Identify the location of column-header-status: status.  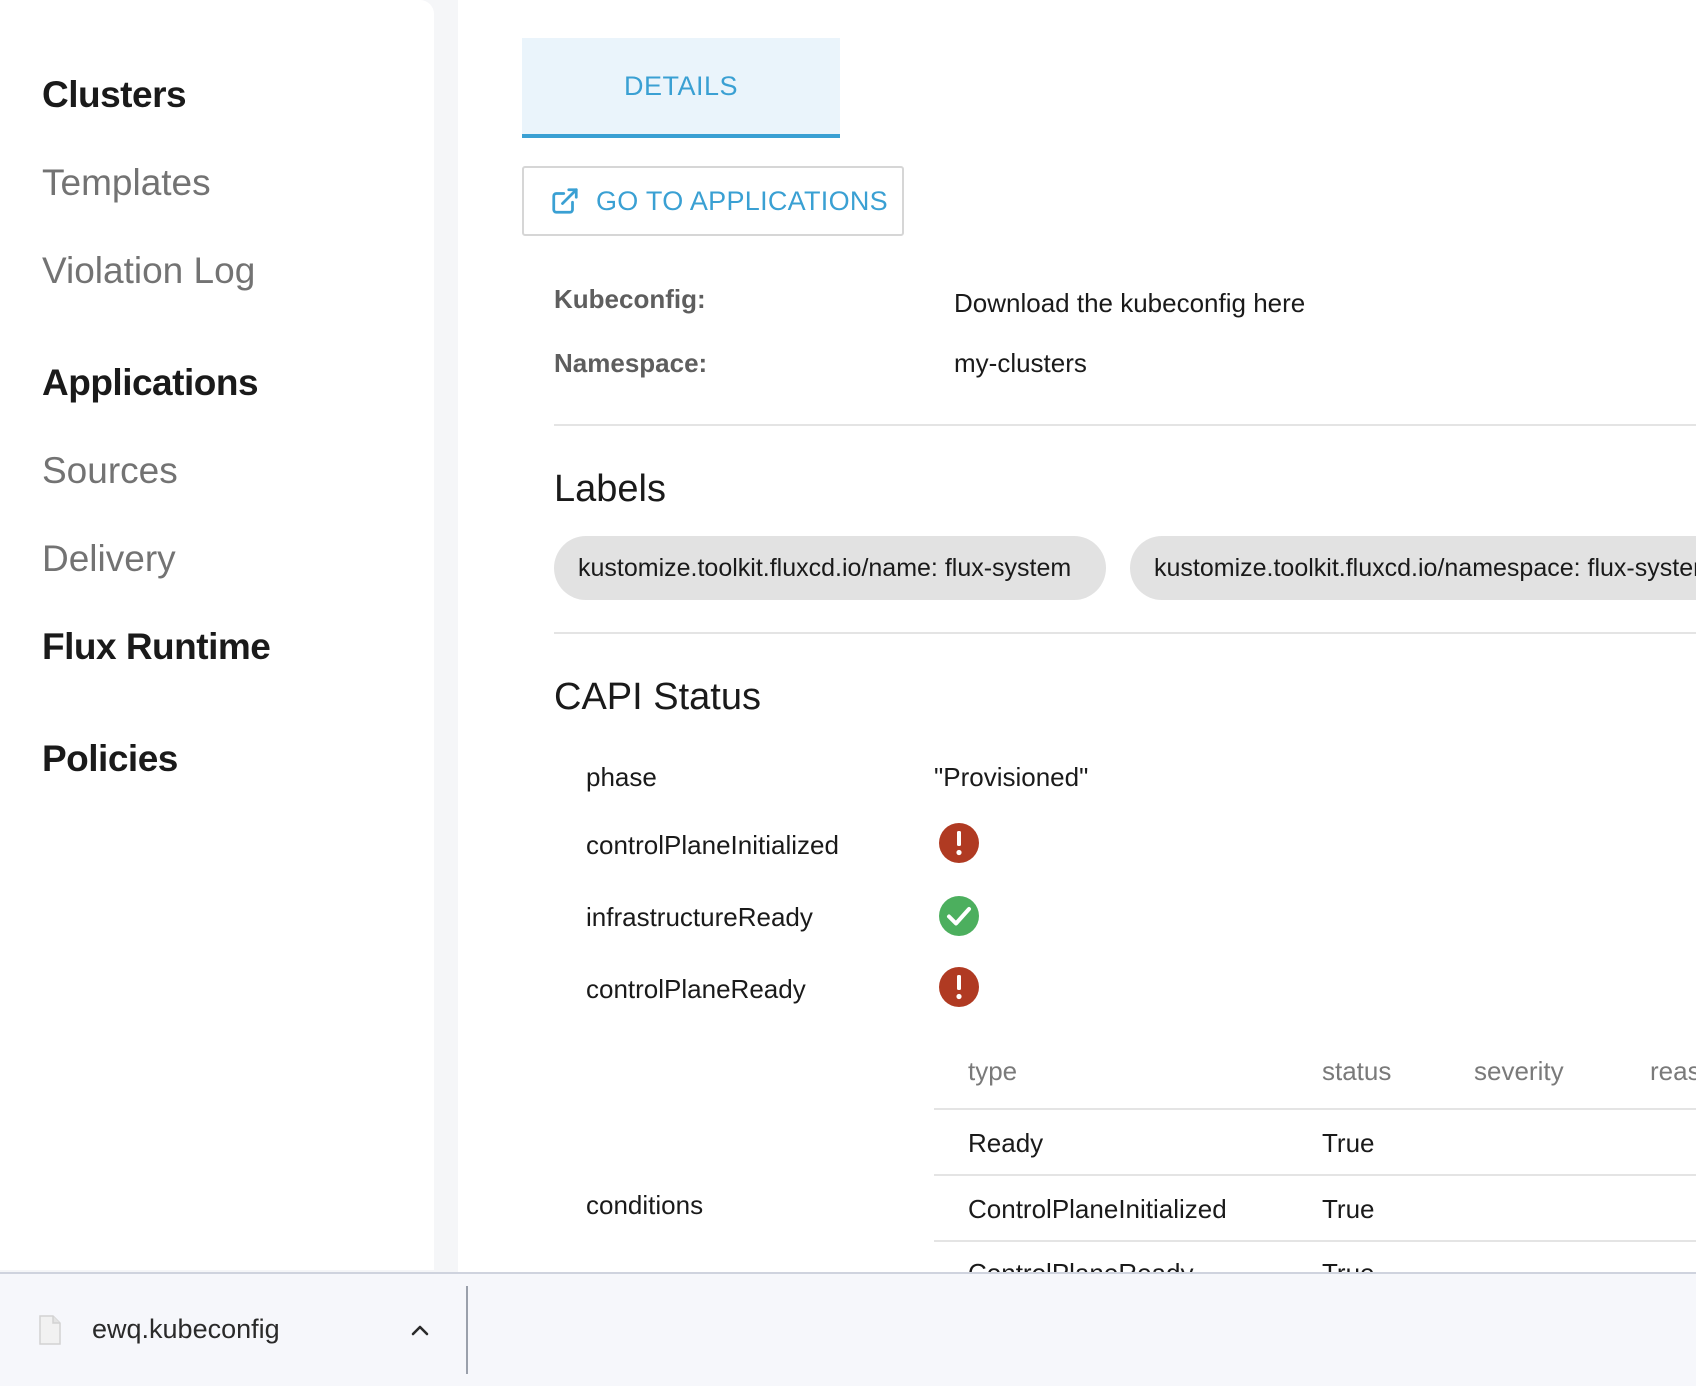
(1357, 1071).